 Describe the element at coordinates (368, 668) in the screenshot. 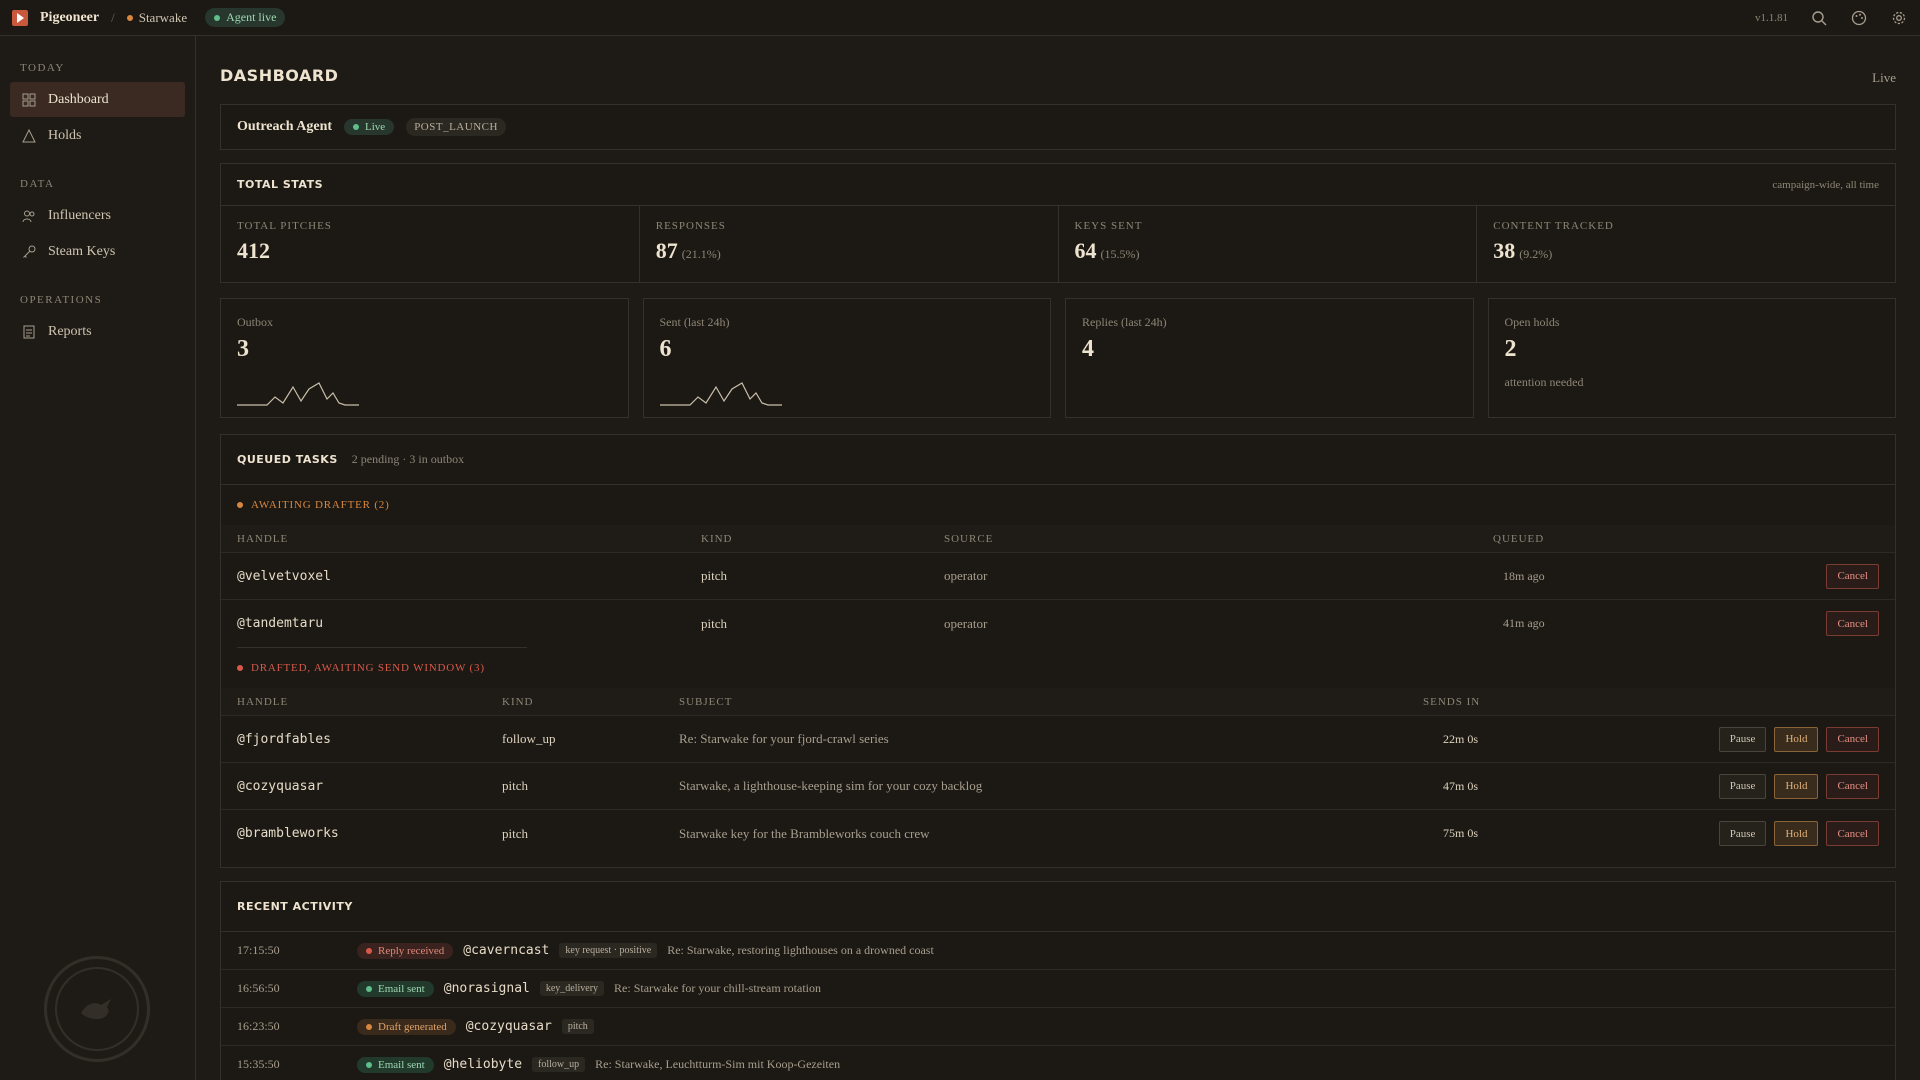

I see `group-label: DRAFTED, AWAITING SEND WINDOW (3)` at that location.